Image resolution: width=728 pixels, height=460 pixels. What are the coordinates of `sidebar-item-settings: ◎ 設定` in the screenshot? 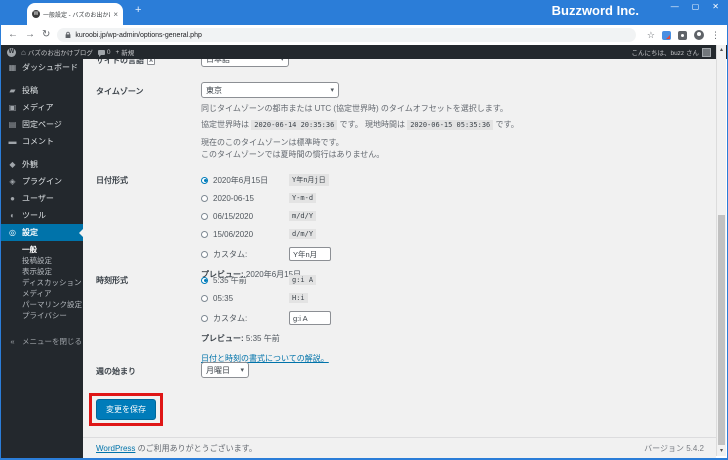 It's located at (42, 232).